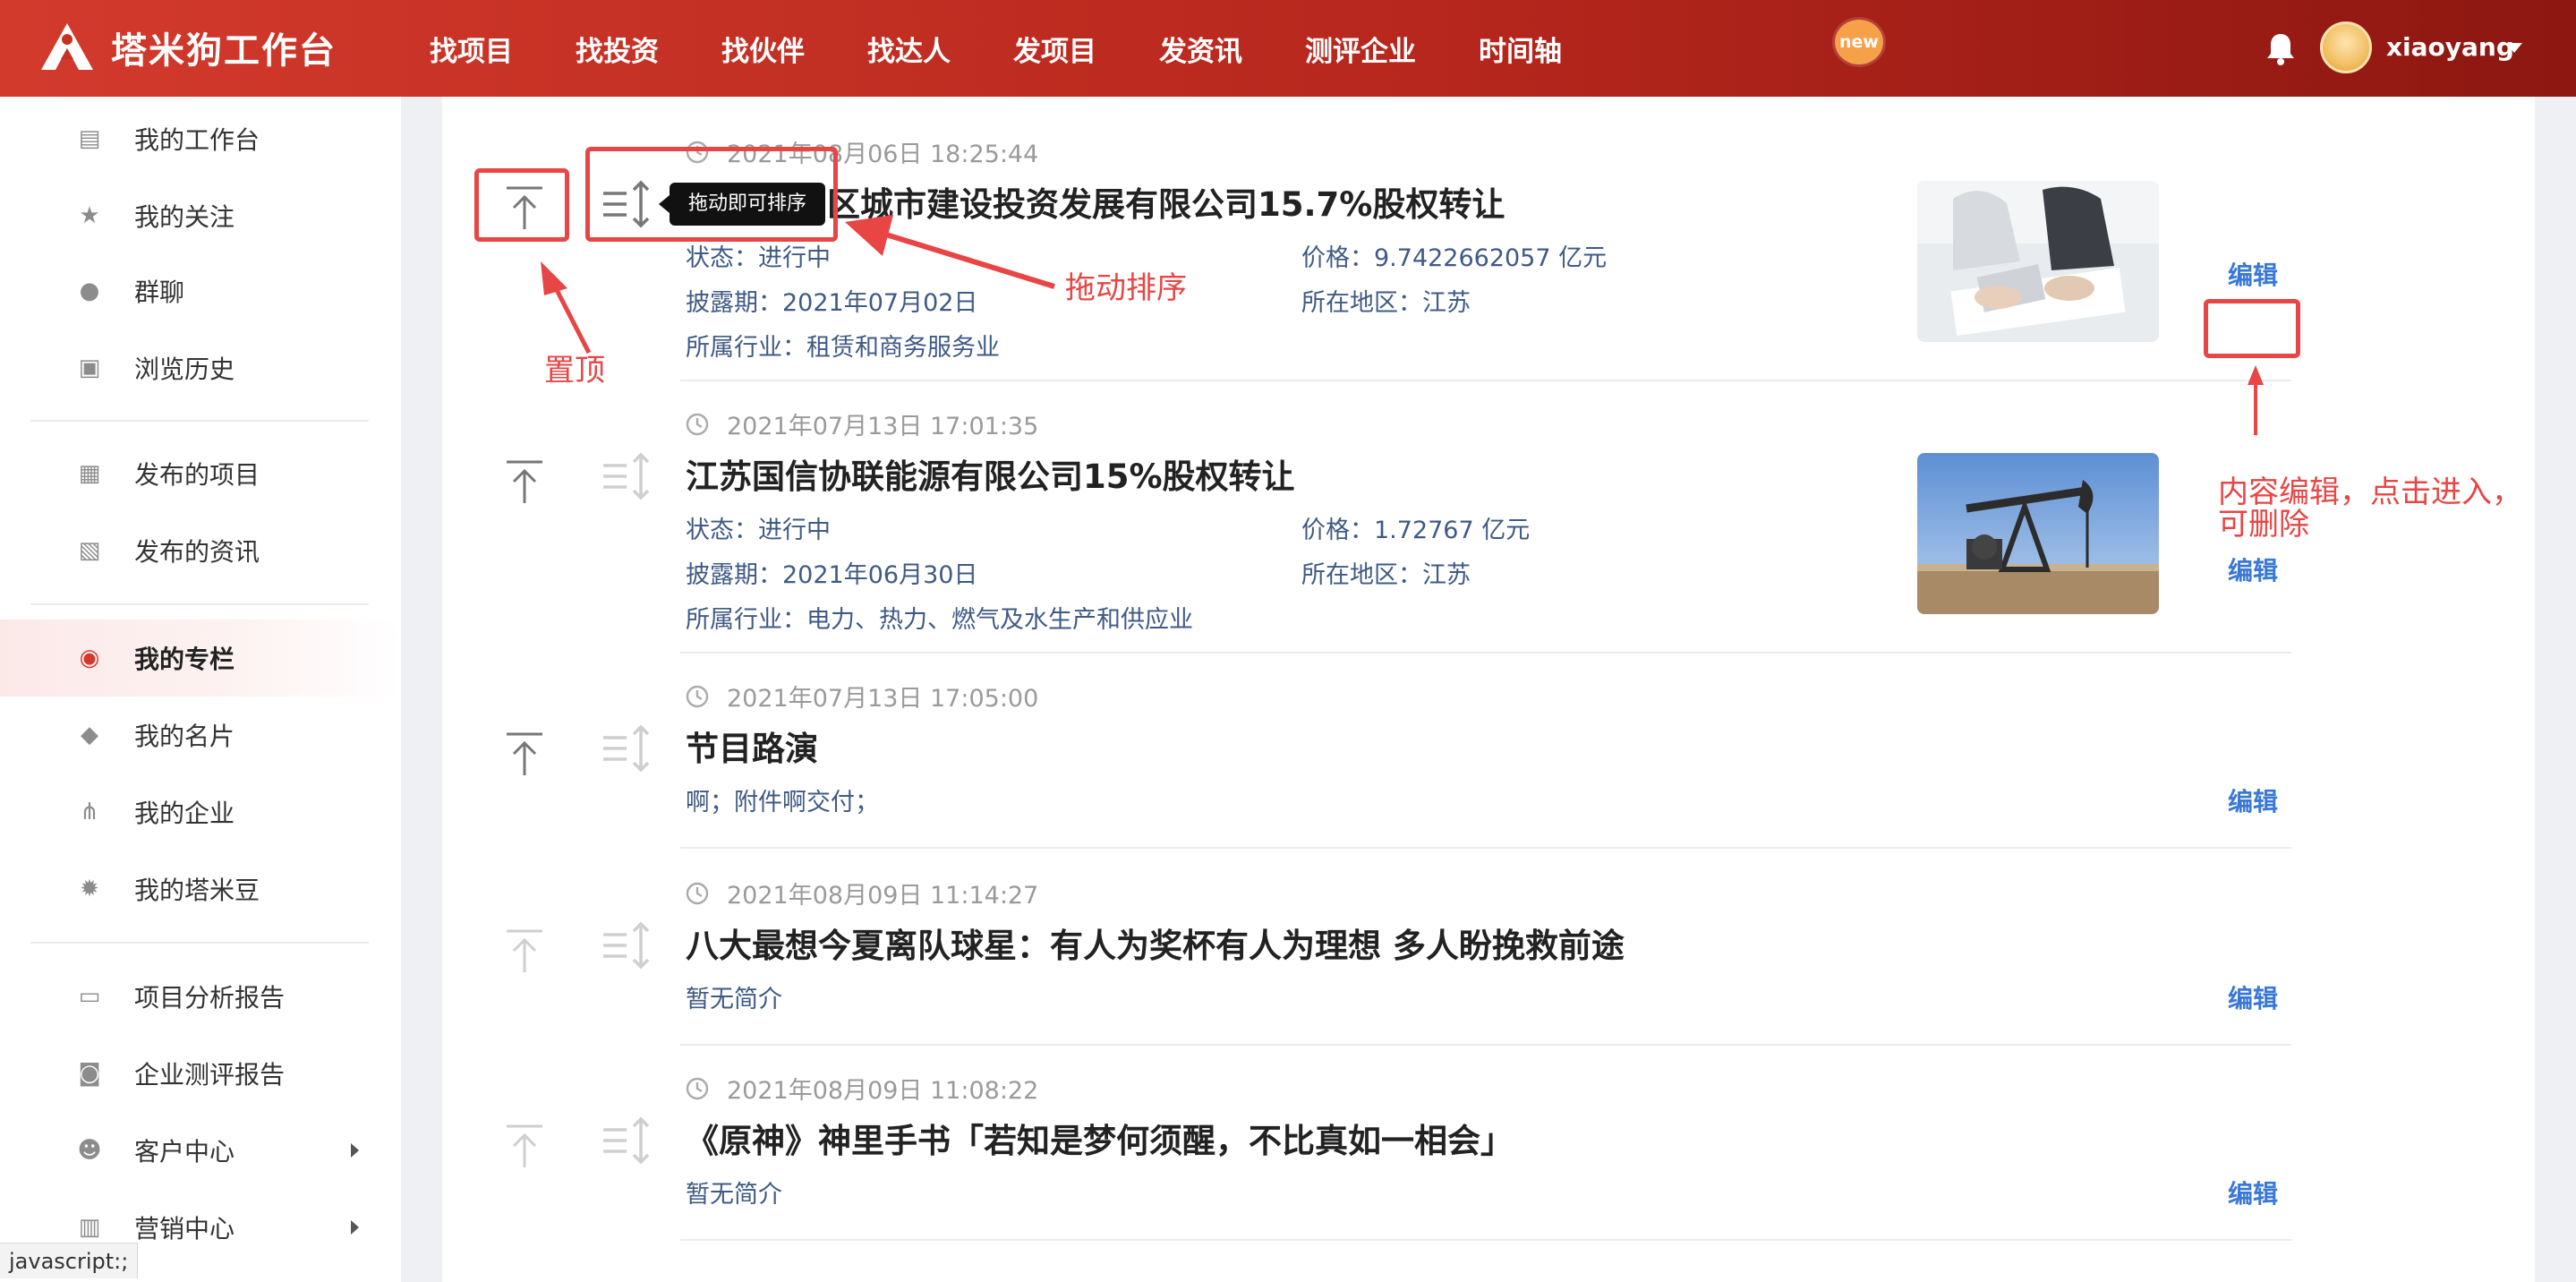 The height and width of the screenshot is (1282, 2576). I want to click on sidebar-item-project-report: ▭ 项目分析报告, so click(200, 996).